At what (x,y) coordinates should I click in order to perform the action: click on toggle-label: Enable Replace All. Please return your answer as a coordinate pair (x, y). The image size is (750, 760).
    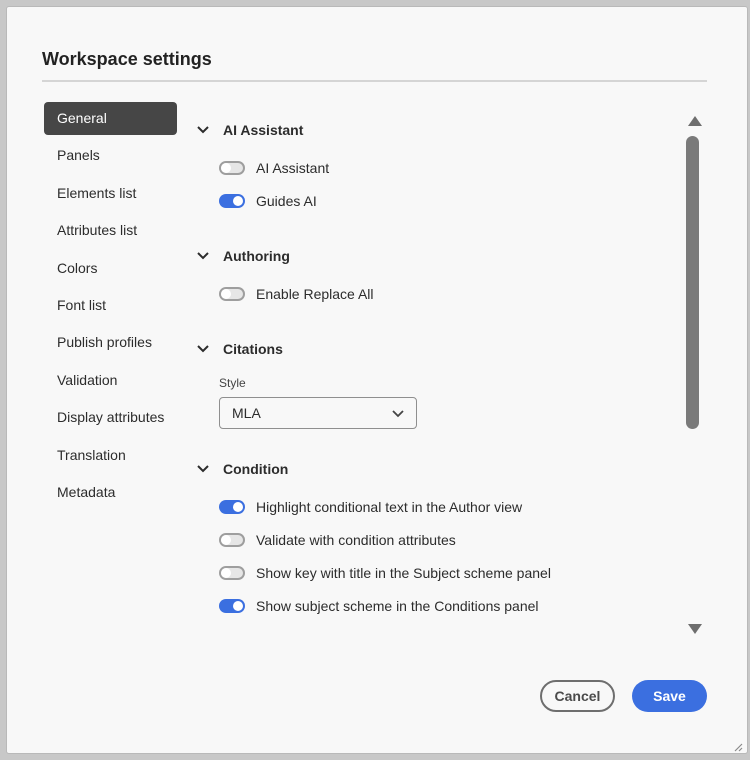
    Looking at the image, I should click on (315, 294).